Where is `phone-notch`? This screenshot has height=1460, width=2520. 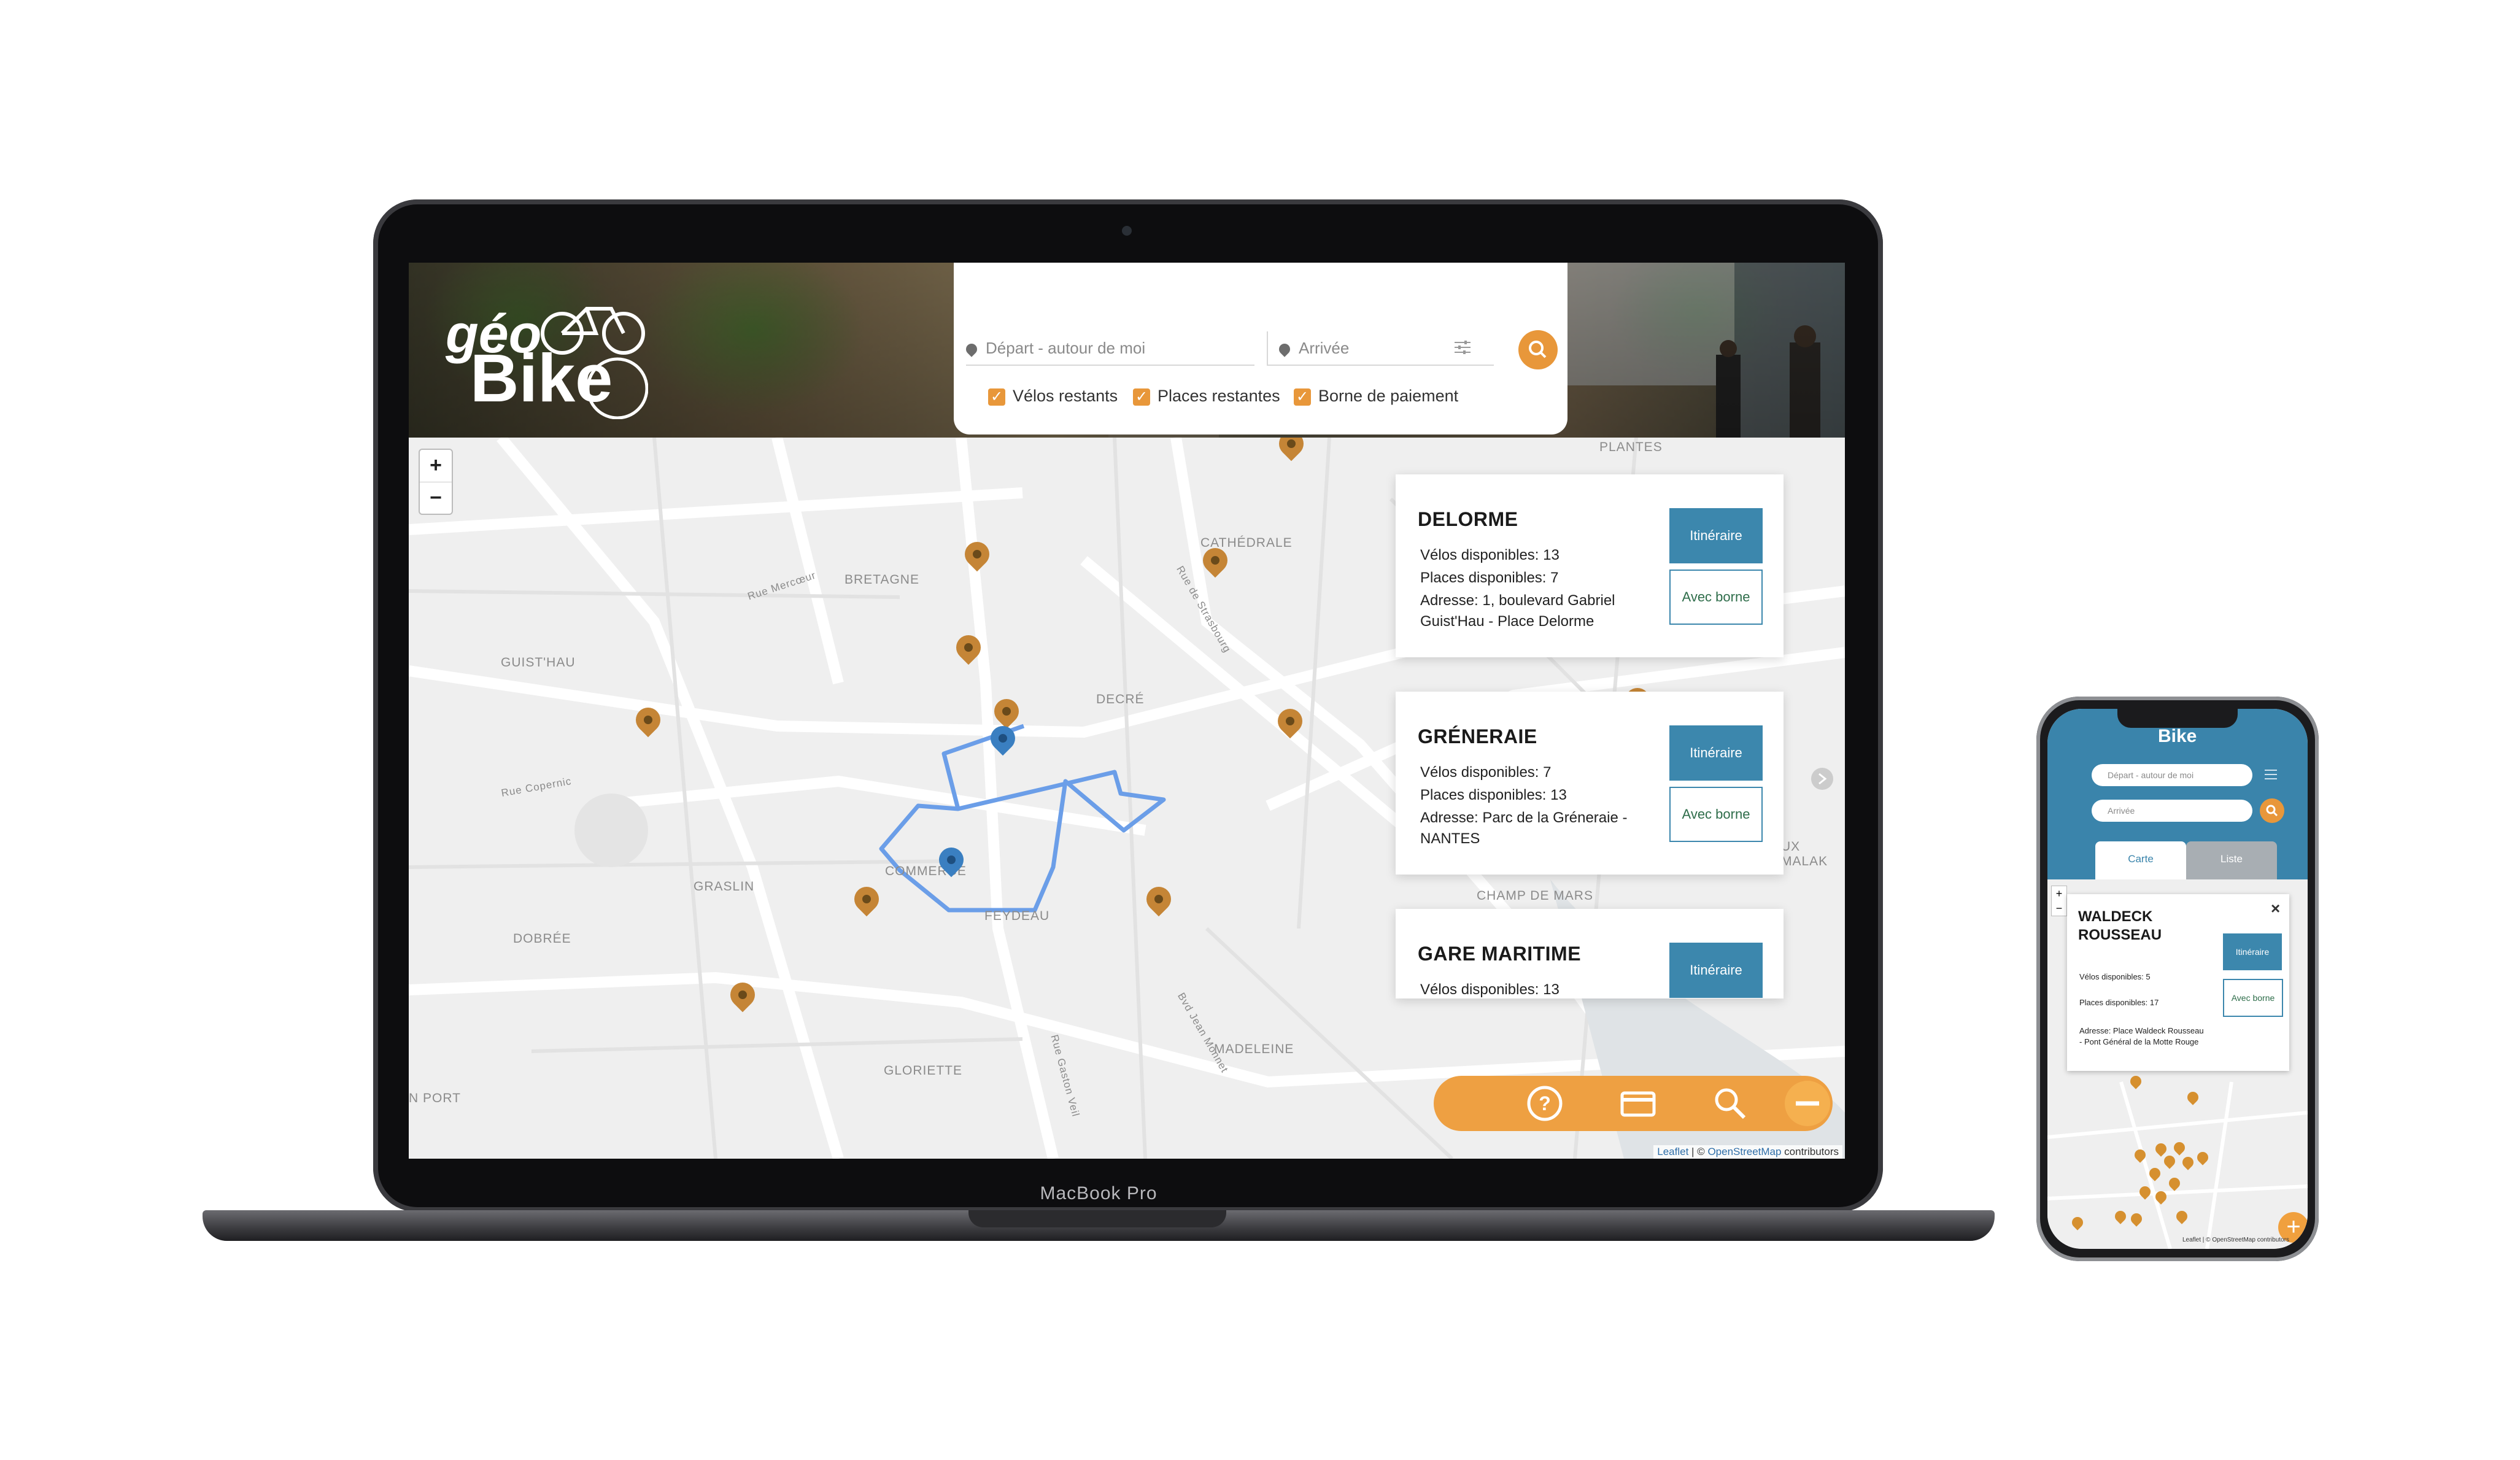 phone-notch is located at coordinates (2177, 718).